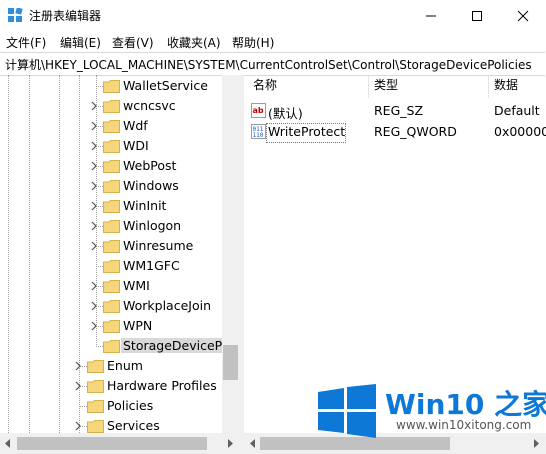  I want to click on maximize-button, so click(477, 15).